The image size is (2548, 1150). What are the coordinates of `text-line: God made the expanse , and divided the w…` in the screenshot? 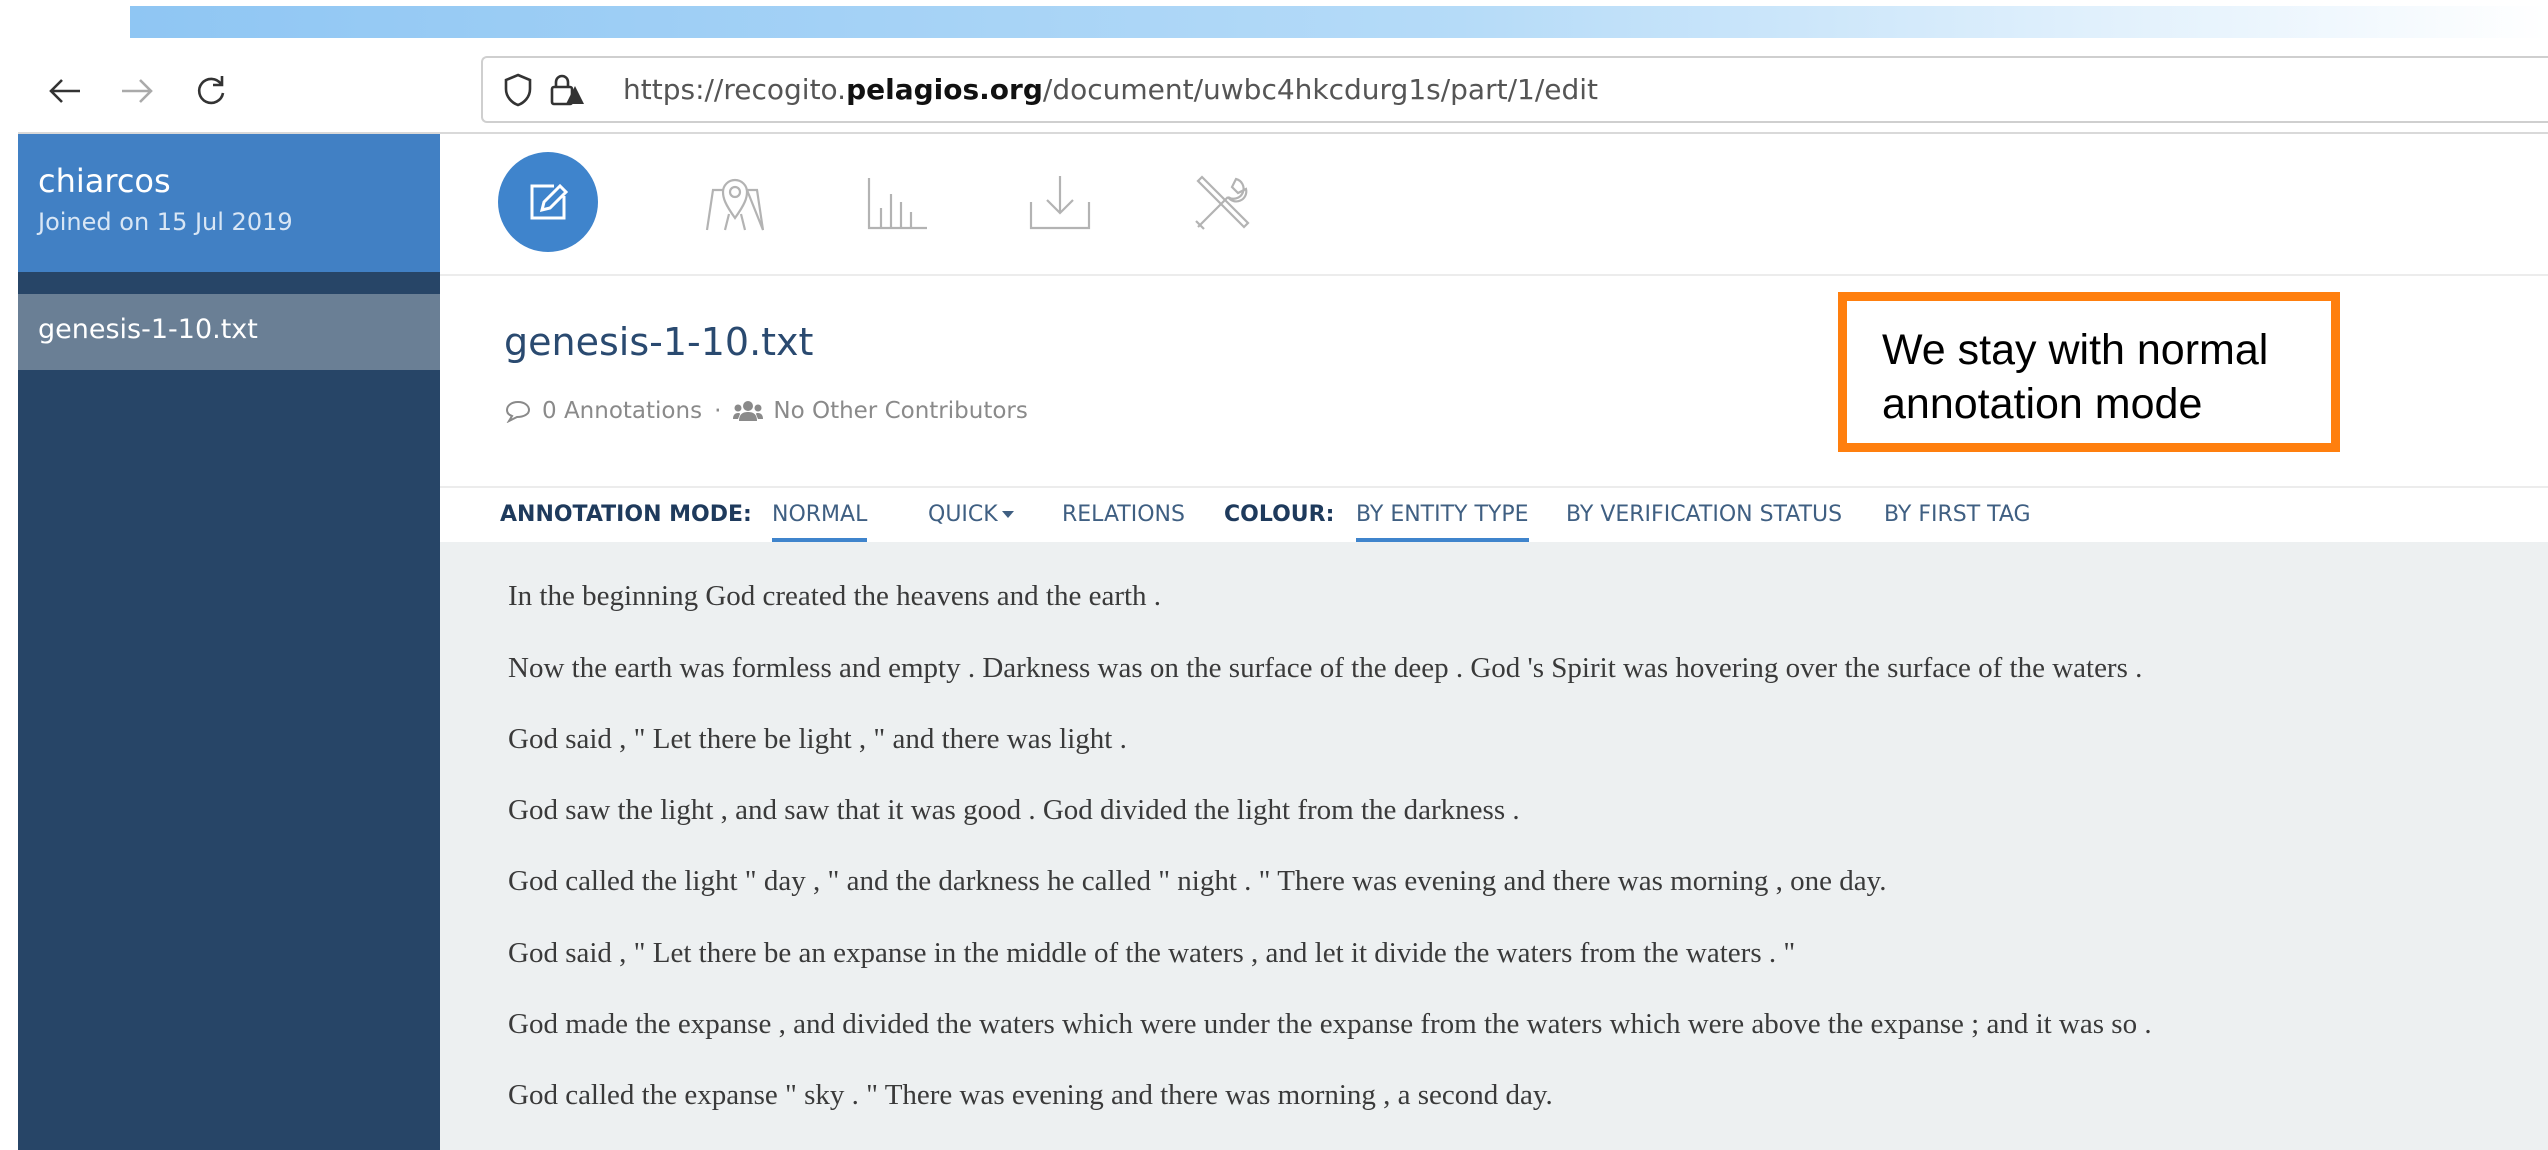 It's located at (1330, 1024).